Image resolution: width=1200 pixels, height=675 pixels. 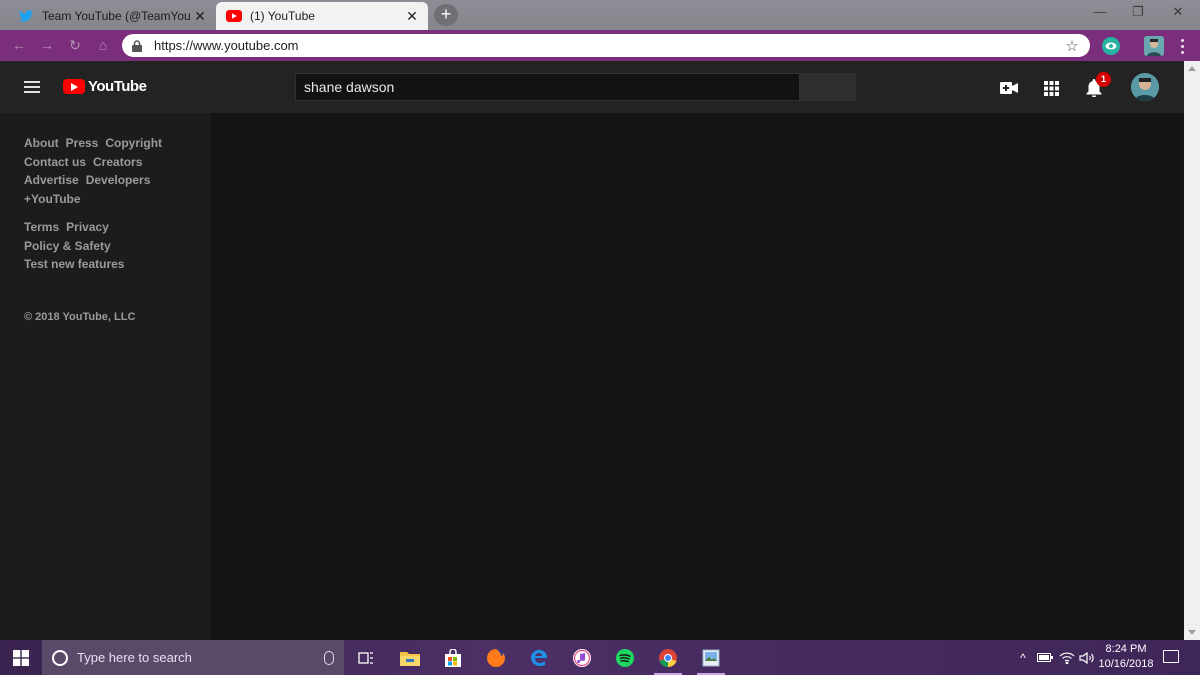 What do you see at coordinates (1045, 657) in the screenshot?
I see `battery-icon` at bounding box center [1045, 657].